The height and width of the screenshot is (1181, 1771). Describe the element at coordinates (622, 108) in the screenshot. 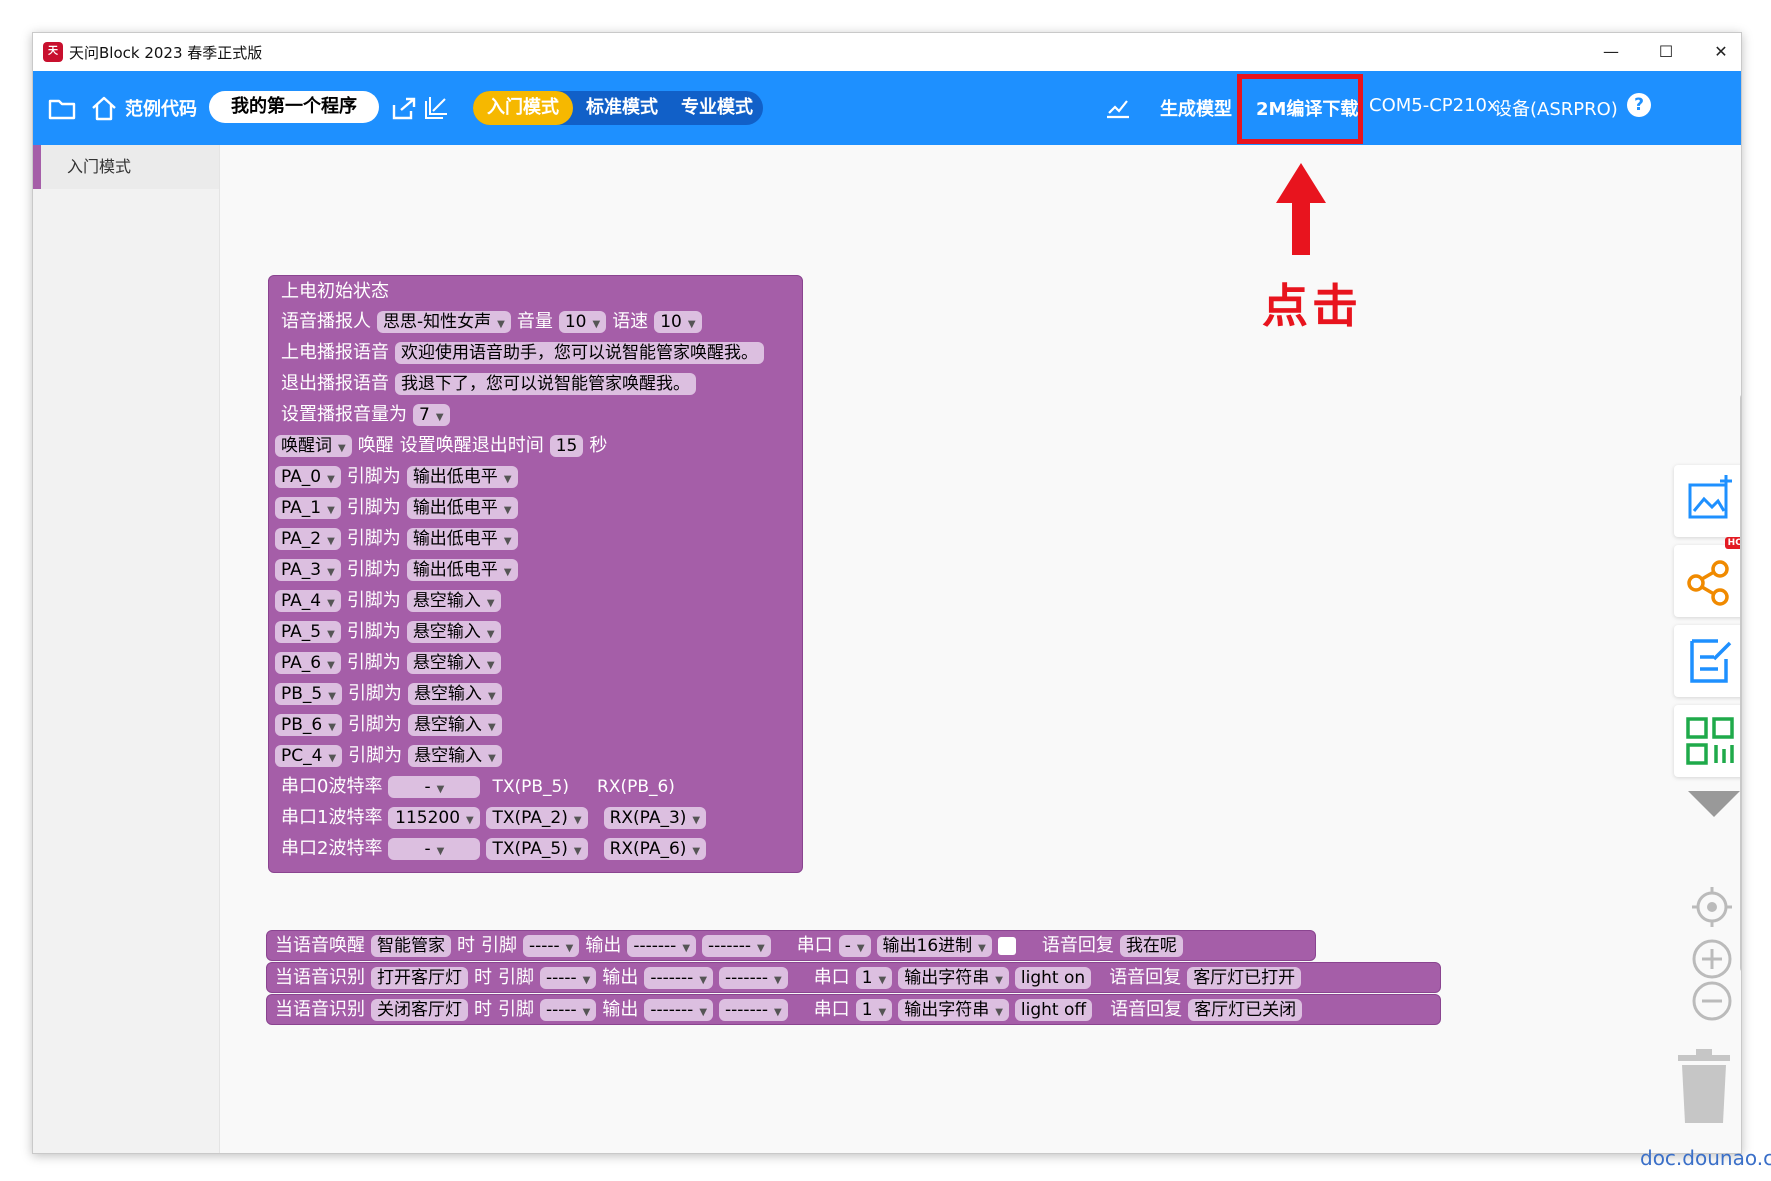

I see `tab-standard-mode: 标准模式` at that location.